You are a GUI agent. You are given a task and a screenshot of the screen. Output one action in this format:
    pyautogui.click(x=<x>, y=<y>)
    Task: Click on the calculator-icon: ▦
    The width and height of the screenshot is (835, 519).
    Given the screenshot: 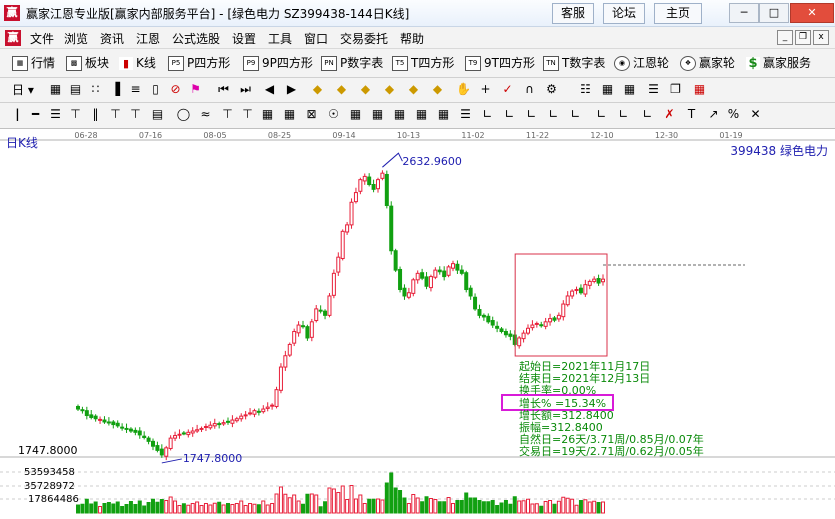 What is the action you would take?
    pyautogui.click(x=607, y=89)
    